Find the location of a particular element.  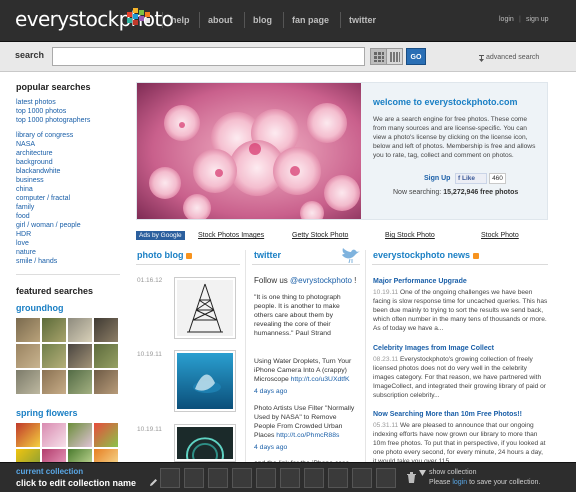

nav-help: help is located at coordinates (180, 20).